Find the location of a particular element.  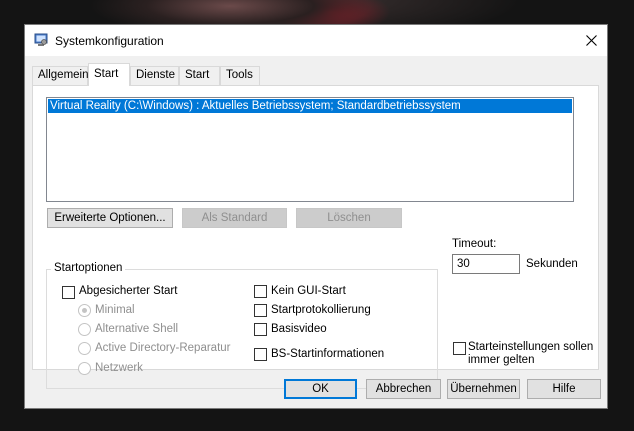

minimal-label: Minimal is located at coordinates (115, 310).